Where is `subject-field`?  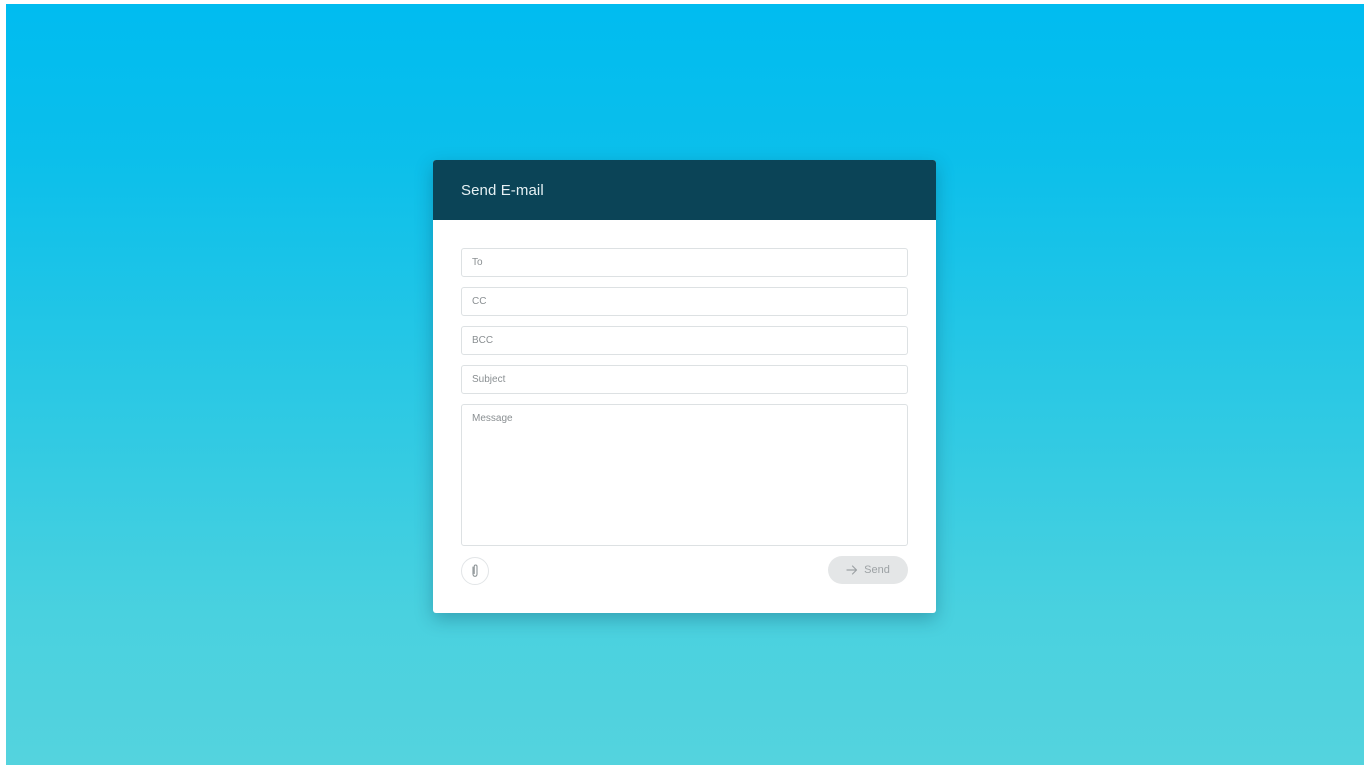
subject-field is located at coordinates (684, 379).